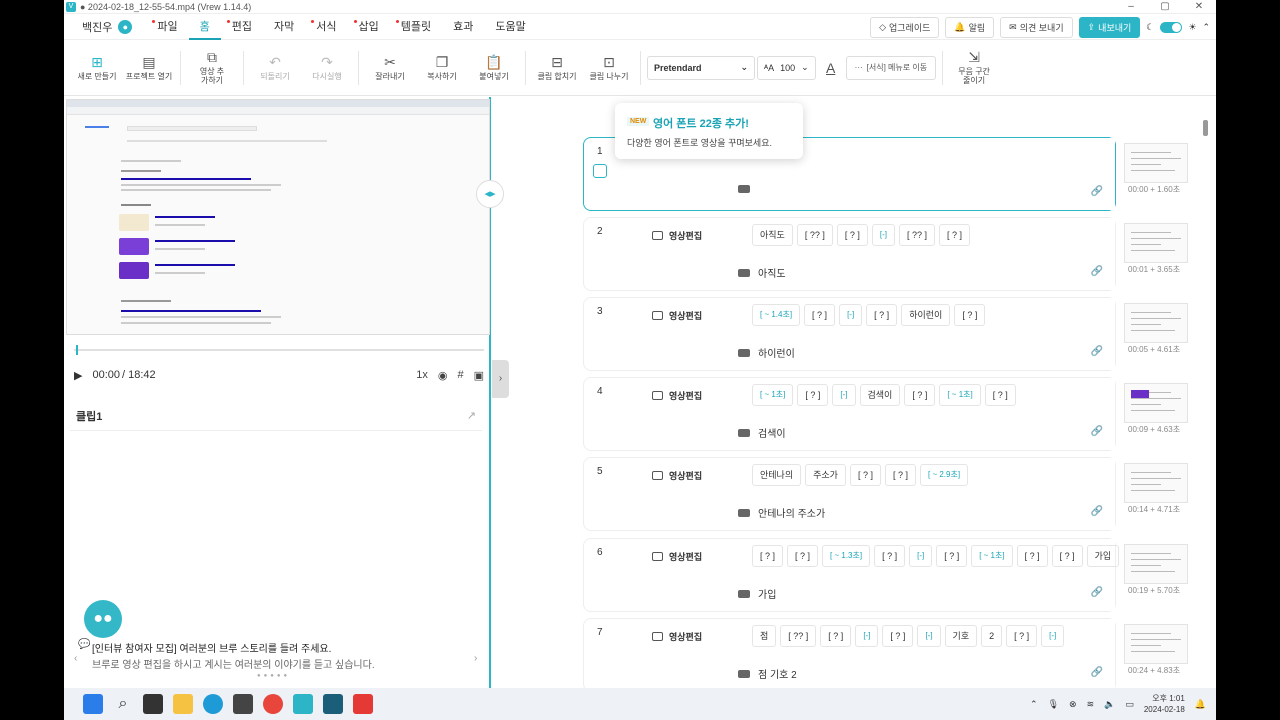  Describe the element at coordinates (183, 704) in the screenshot. I see `file-explorer-icon` at that location.